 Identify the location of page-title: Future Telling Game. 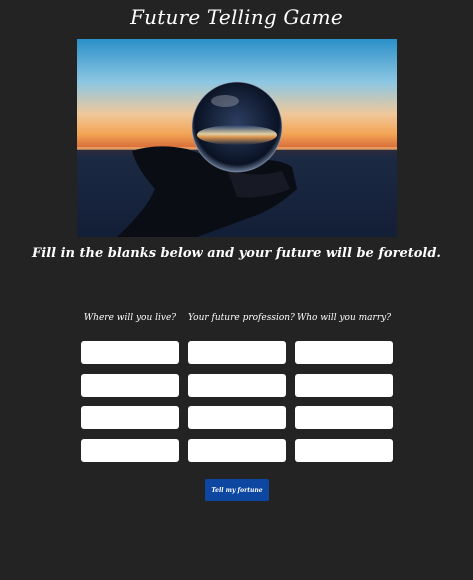
(236, 17).